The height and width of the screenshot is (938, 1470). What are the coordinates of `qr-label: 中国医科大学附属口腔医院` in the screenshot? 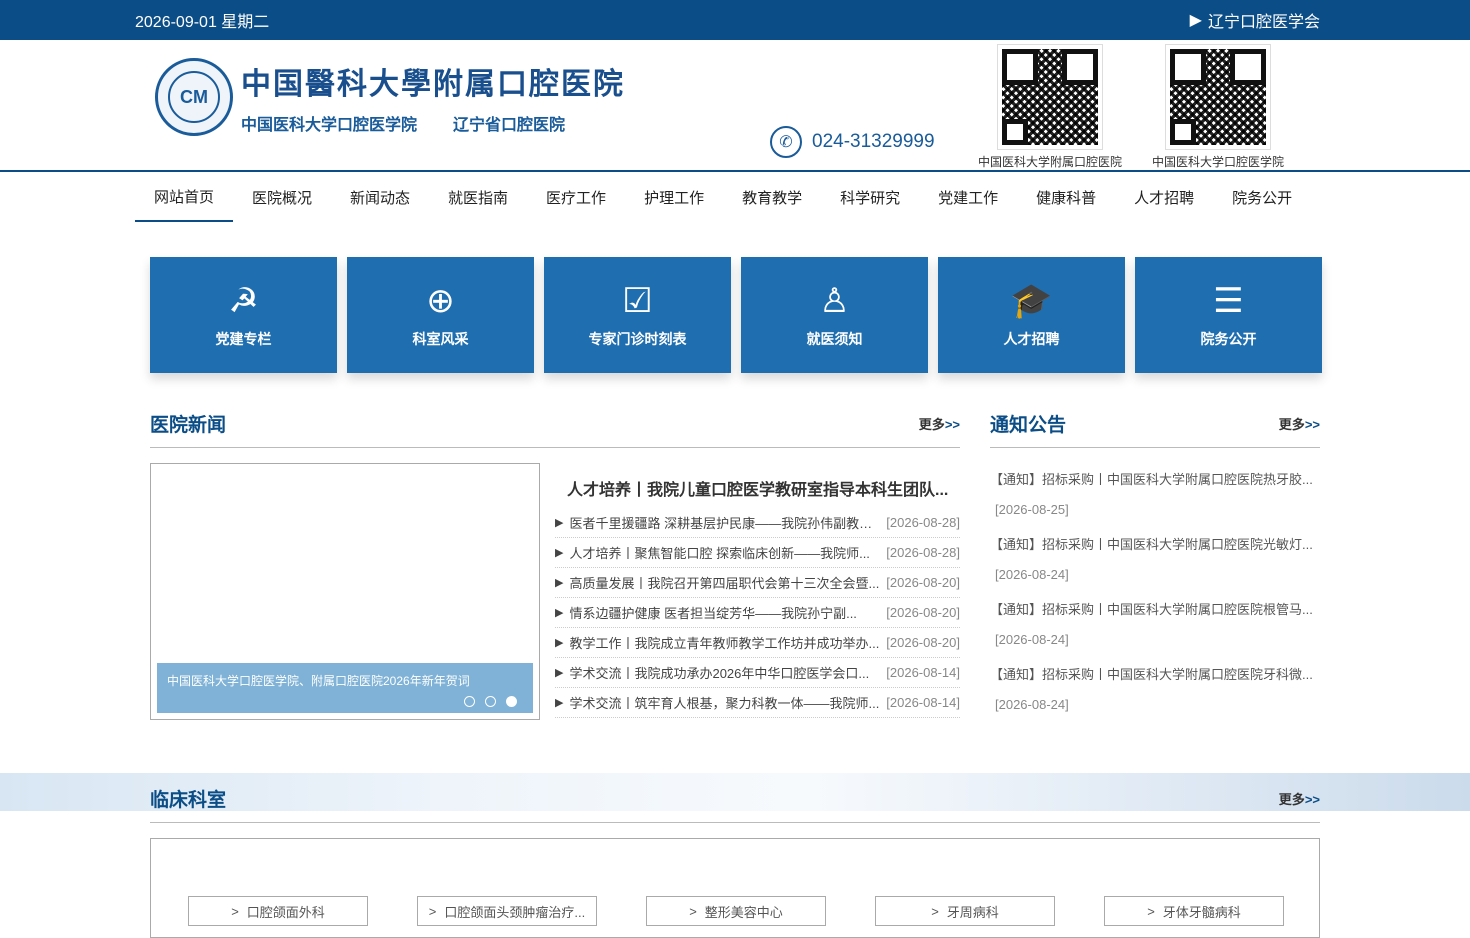 It's located at (1049, 162).